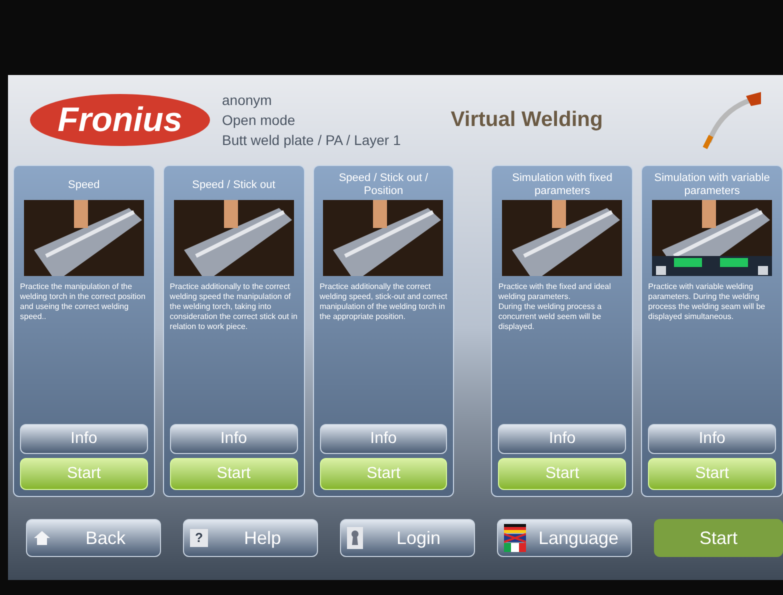 This screenshot has height=595, width=783. I want to click on logo: Fronius, so click(120, 120).